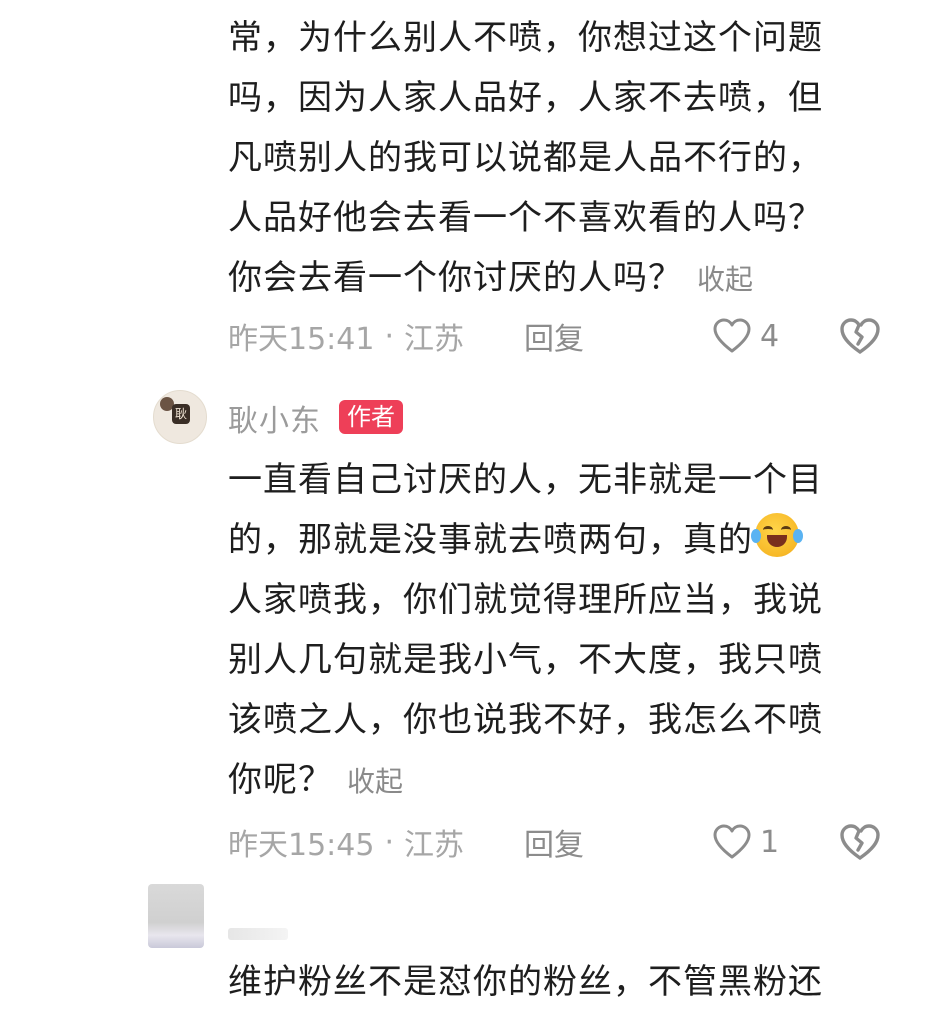 This screenshot has height=1015, width=930. Describe the element at coordinates (301, 339) in the screenshot. I see `comment-time: 昨天15:41` at that location.